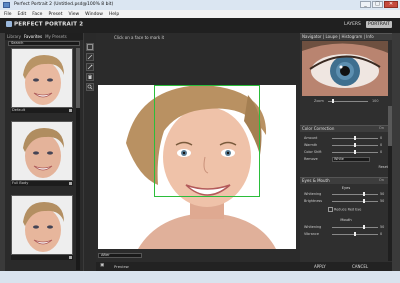  What do you see at coordinates (346, 128) in the screenshot?
I see `color-correction-header: Color Correction On ▾` at bounding box center [346, 128].